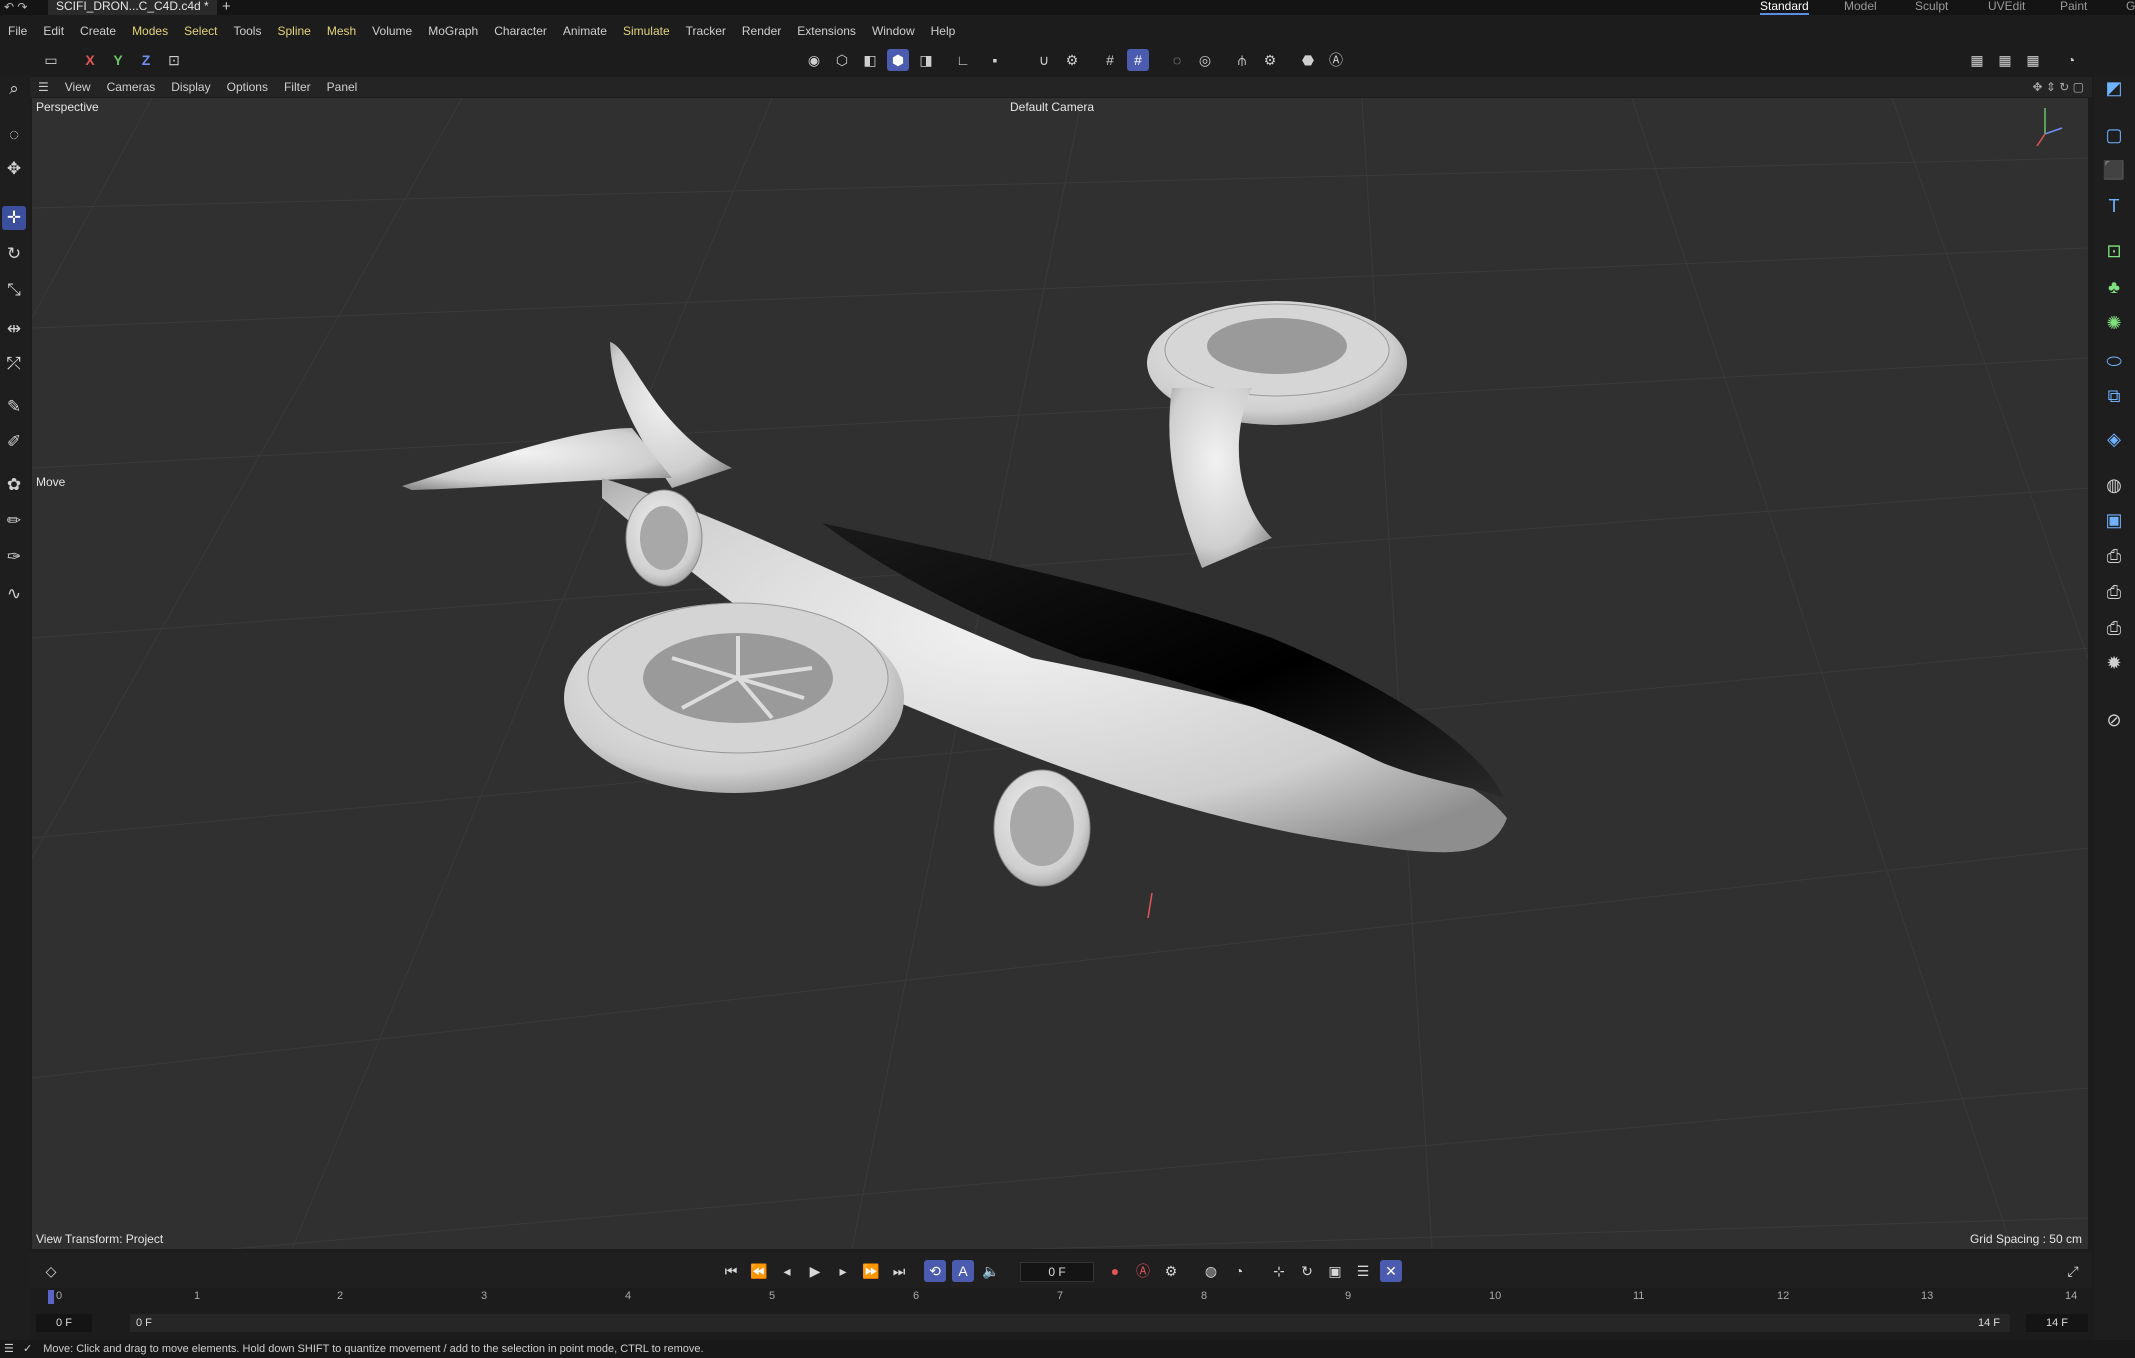  What do you see at coordinates (706, 31) in the screenshot?
I see `menu-tracker: Tracker` at bounding box center [706, 31].